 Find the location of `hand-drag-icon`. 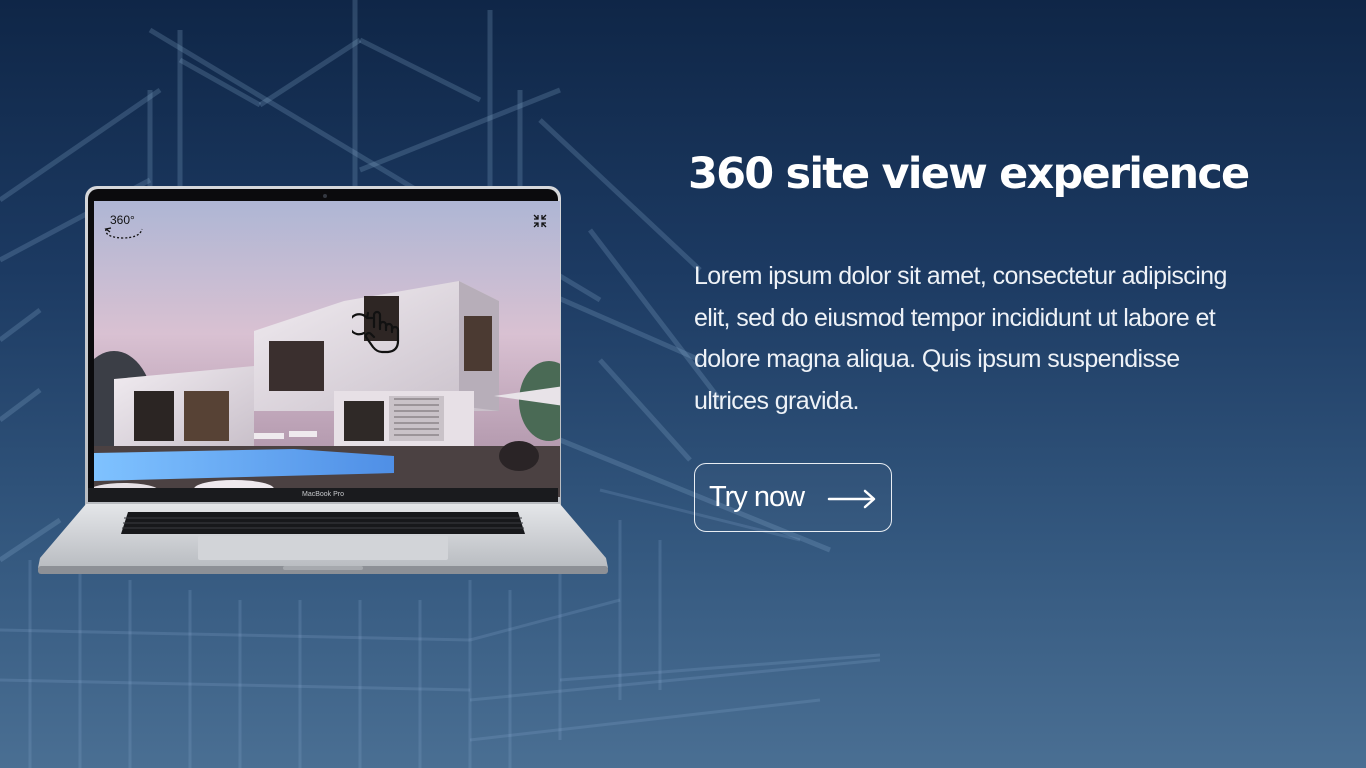

hand-drag-icon is located at coordinates (377, 331).